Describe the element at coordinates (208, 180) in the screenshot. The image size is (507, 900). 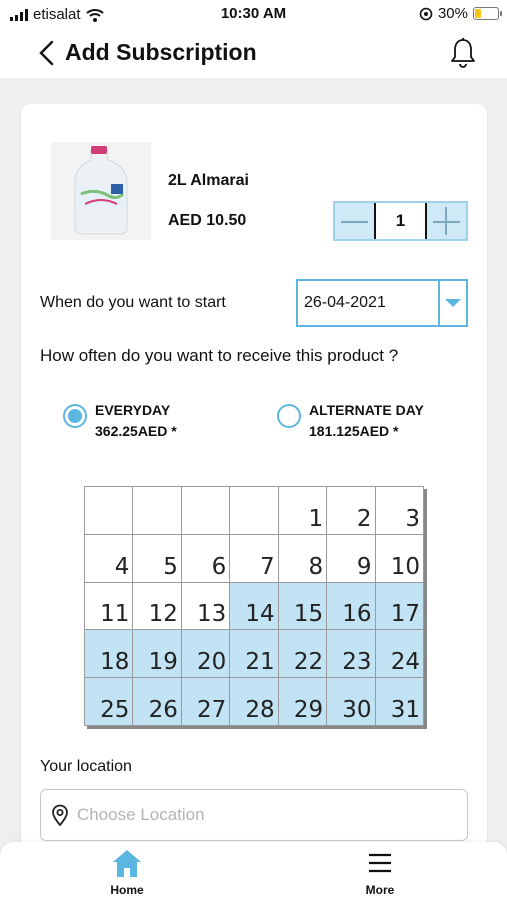
I see `product-name: 2L Almarai` at that location.